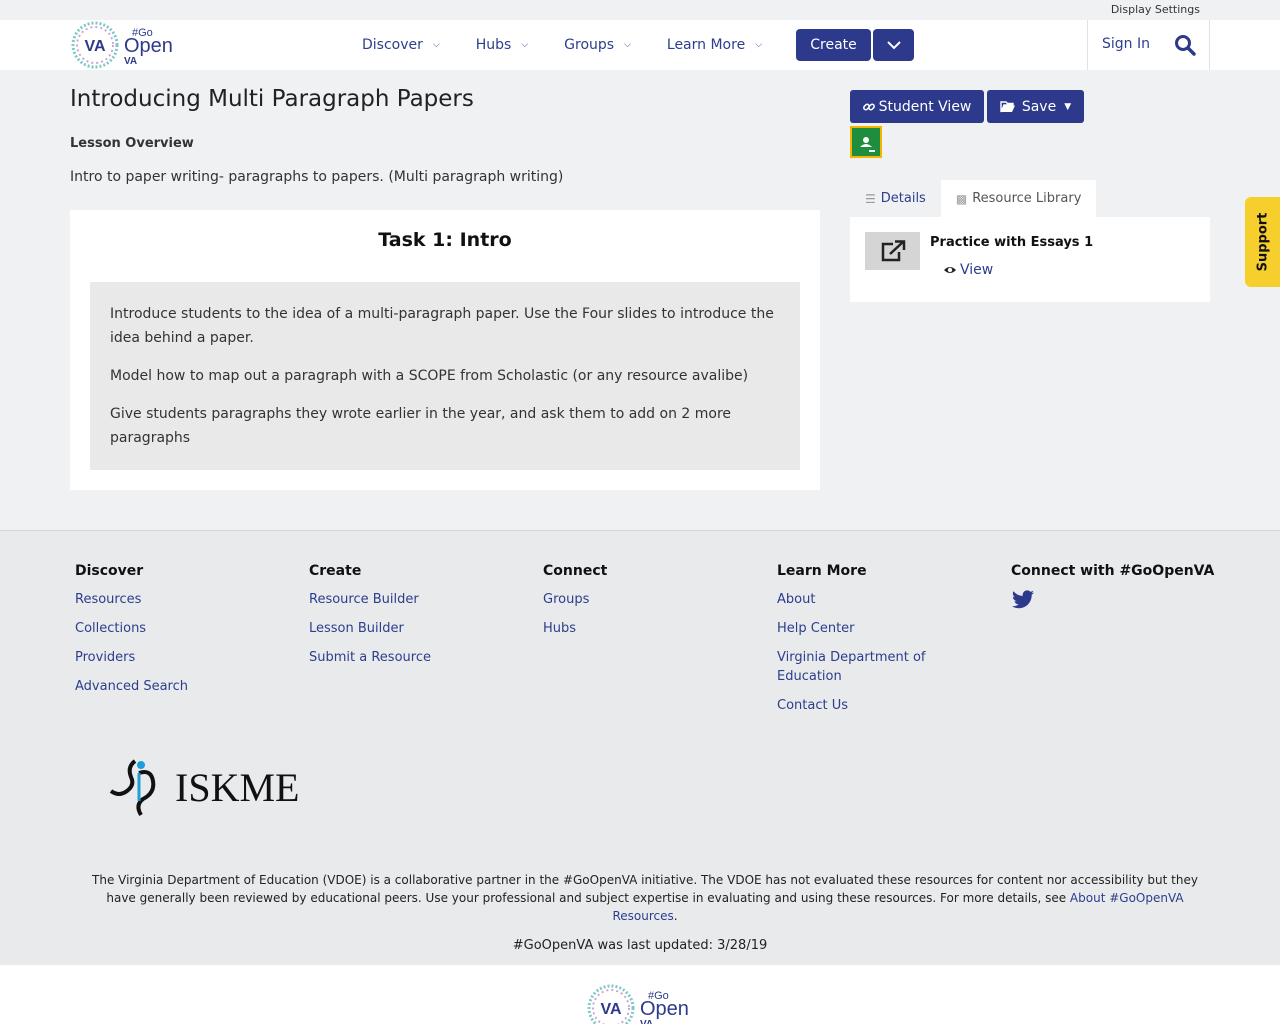  I want to click on resource-view-link: View, so click(968, 270).